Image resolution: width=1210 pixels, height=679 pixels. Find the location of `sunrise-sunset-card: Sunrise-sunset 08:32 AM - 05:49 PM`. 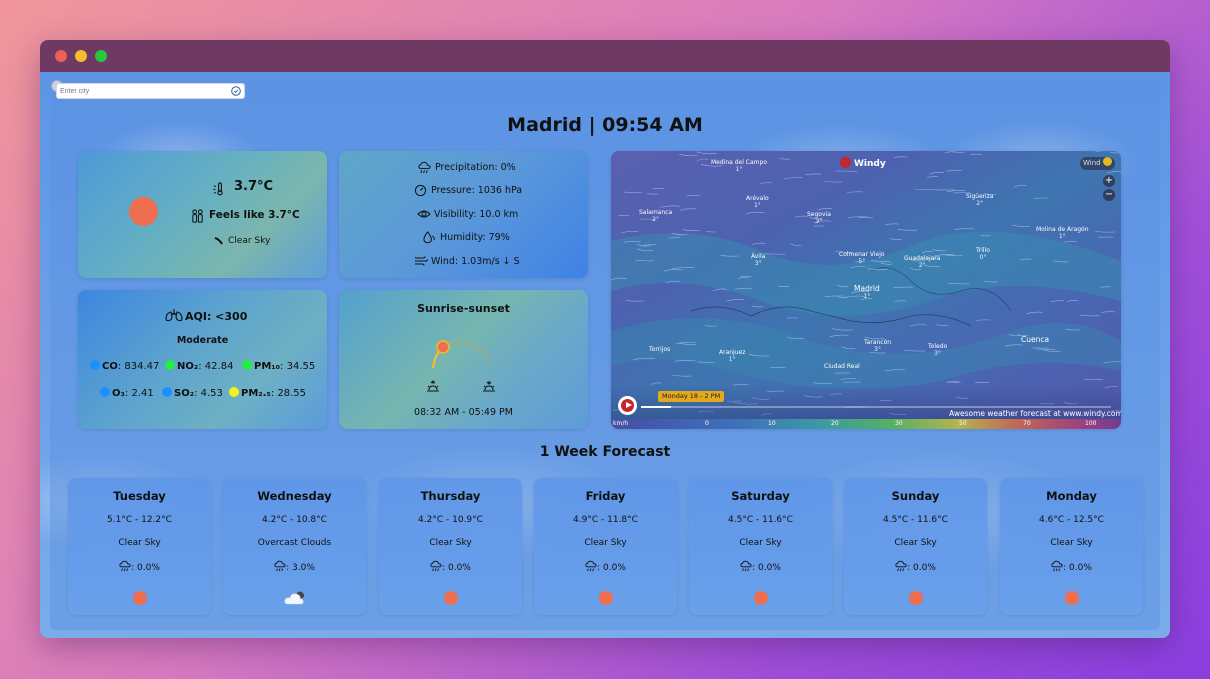

sunrise-sunset-card: Sunrise-sunset 08:32 AM - 05:49 PM is located at coordinates (463, 359).